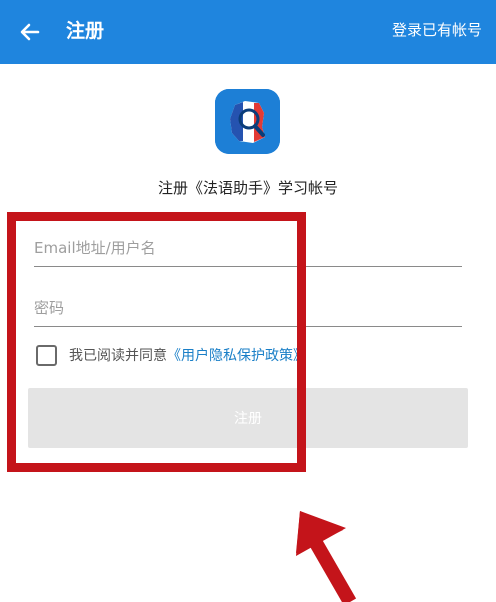  What do you see at coordinates (248, 418) in the screenshot?
I see `register-button: 注册` at bounding box center [248, 418].